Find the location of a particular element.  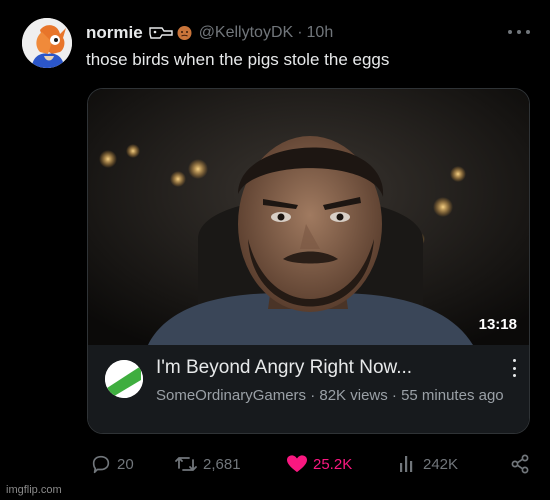

bar-chart-icon is located at coordinates (406, 464).